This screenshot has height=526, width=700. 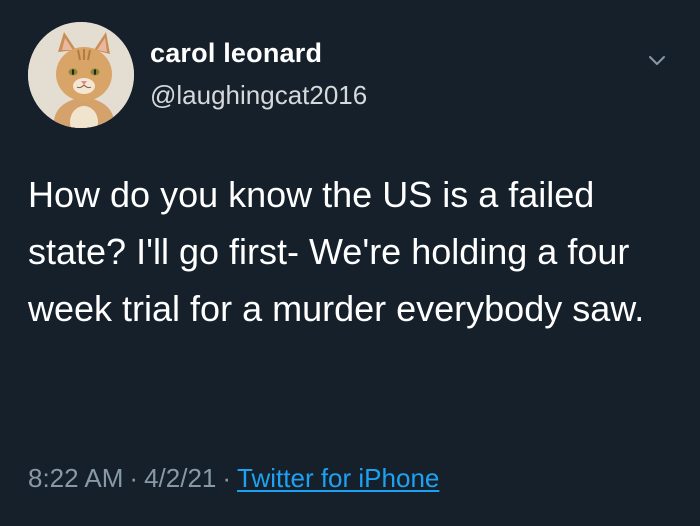 What do you see at coordinates (233, 478) in the screenshot?
I see `tweet-meta: 8:22 AM · 4/2/21 · Twitter for iPhone` at bounding box center [233, 478].